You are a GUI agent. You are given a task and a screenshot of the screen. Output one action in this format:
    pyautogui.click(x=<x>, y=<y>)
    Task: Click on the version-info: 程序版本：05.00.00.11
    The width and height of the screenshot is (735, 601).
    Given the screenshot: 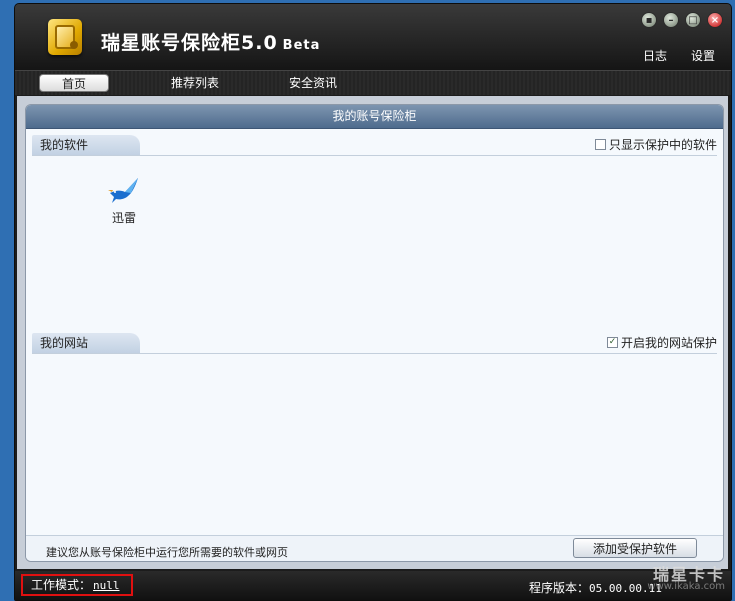 What is the action you would take?
    pyautogui.click(x=595, y=587)
    